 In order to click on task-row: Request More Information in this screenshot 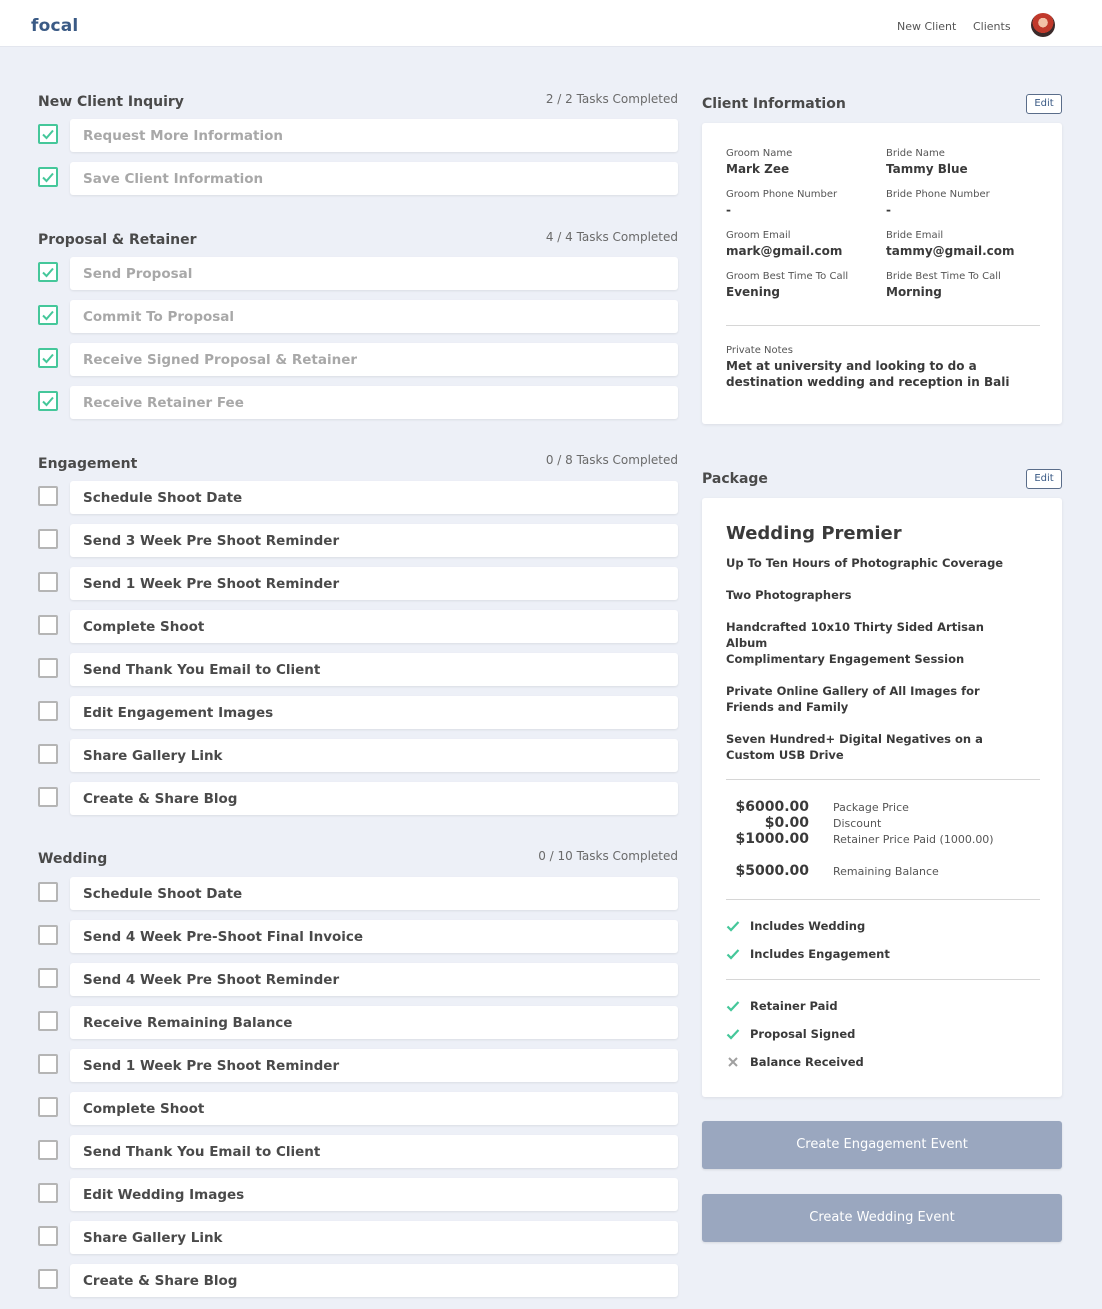, I will do `click(358, 135)`.